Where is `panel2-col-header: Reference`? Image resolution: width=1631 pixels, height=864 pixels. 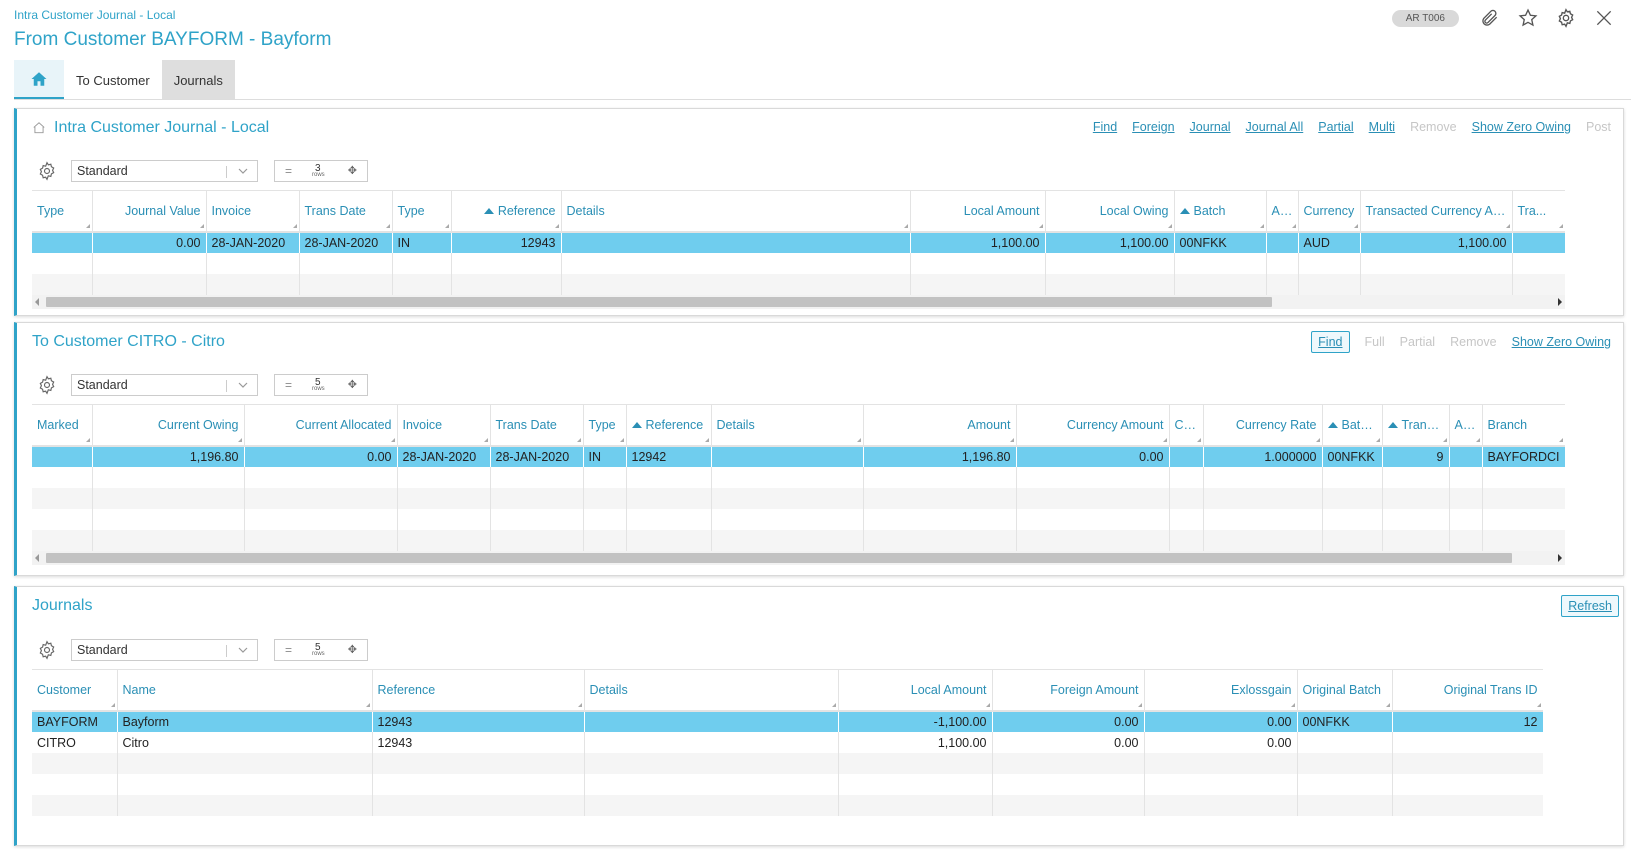
panel2-col-header: Reference is located at coordinates (669, 425).